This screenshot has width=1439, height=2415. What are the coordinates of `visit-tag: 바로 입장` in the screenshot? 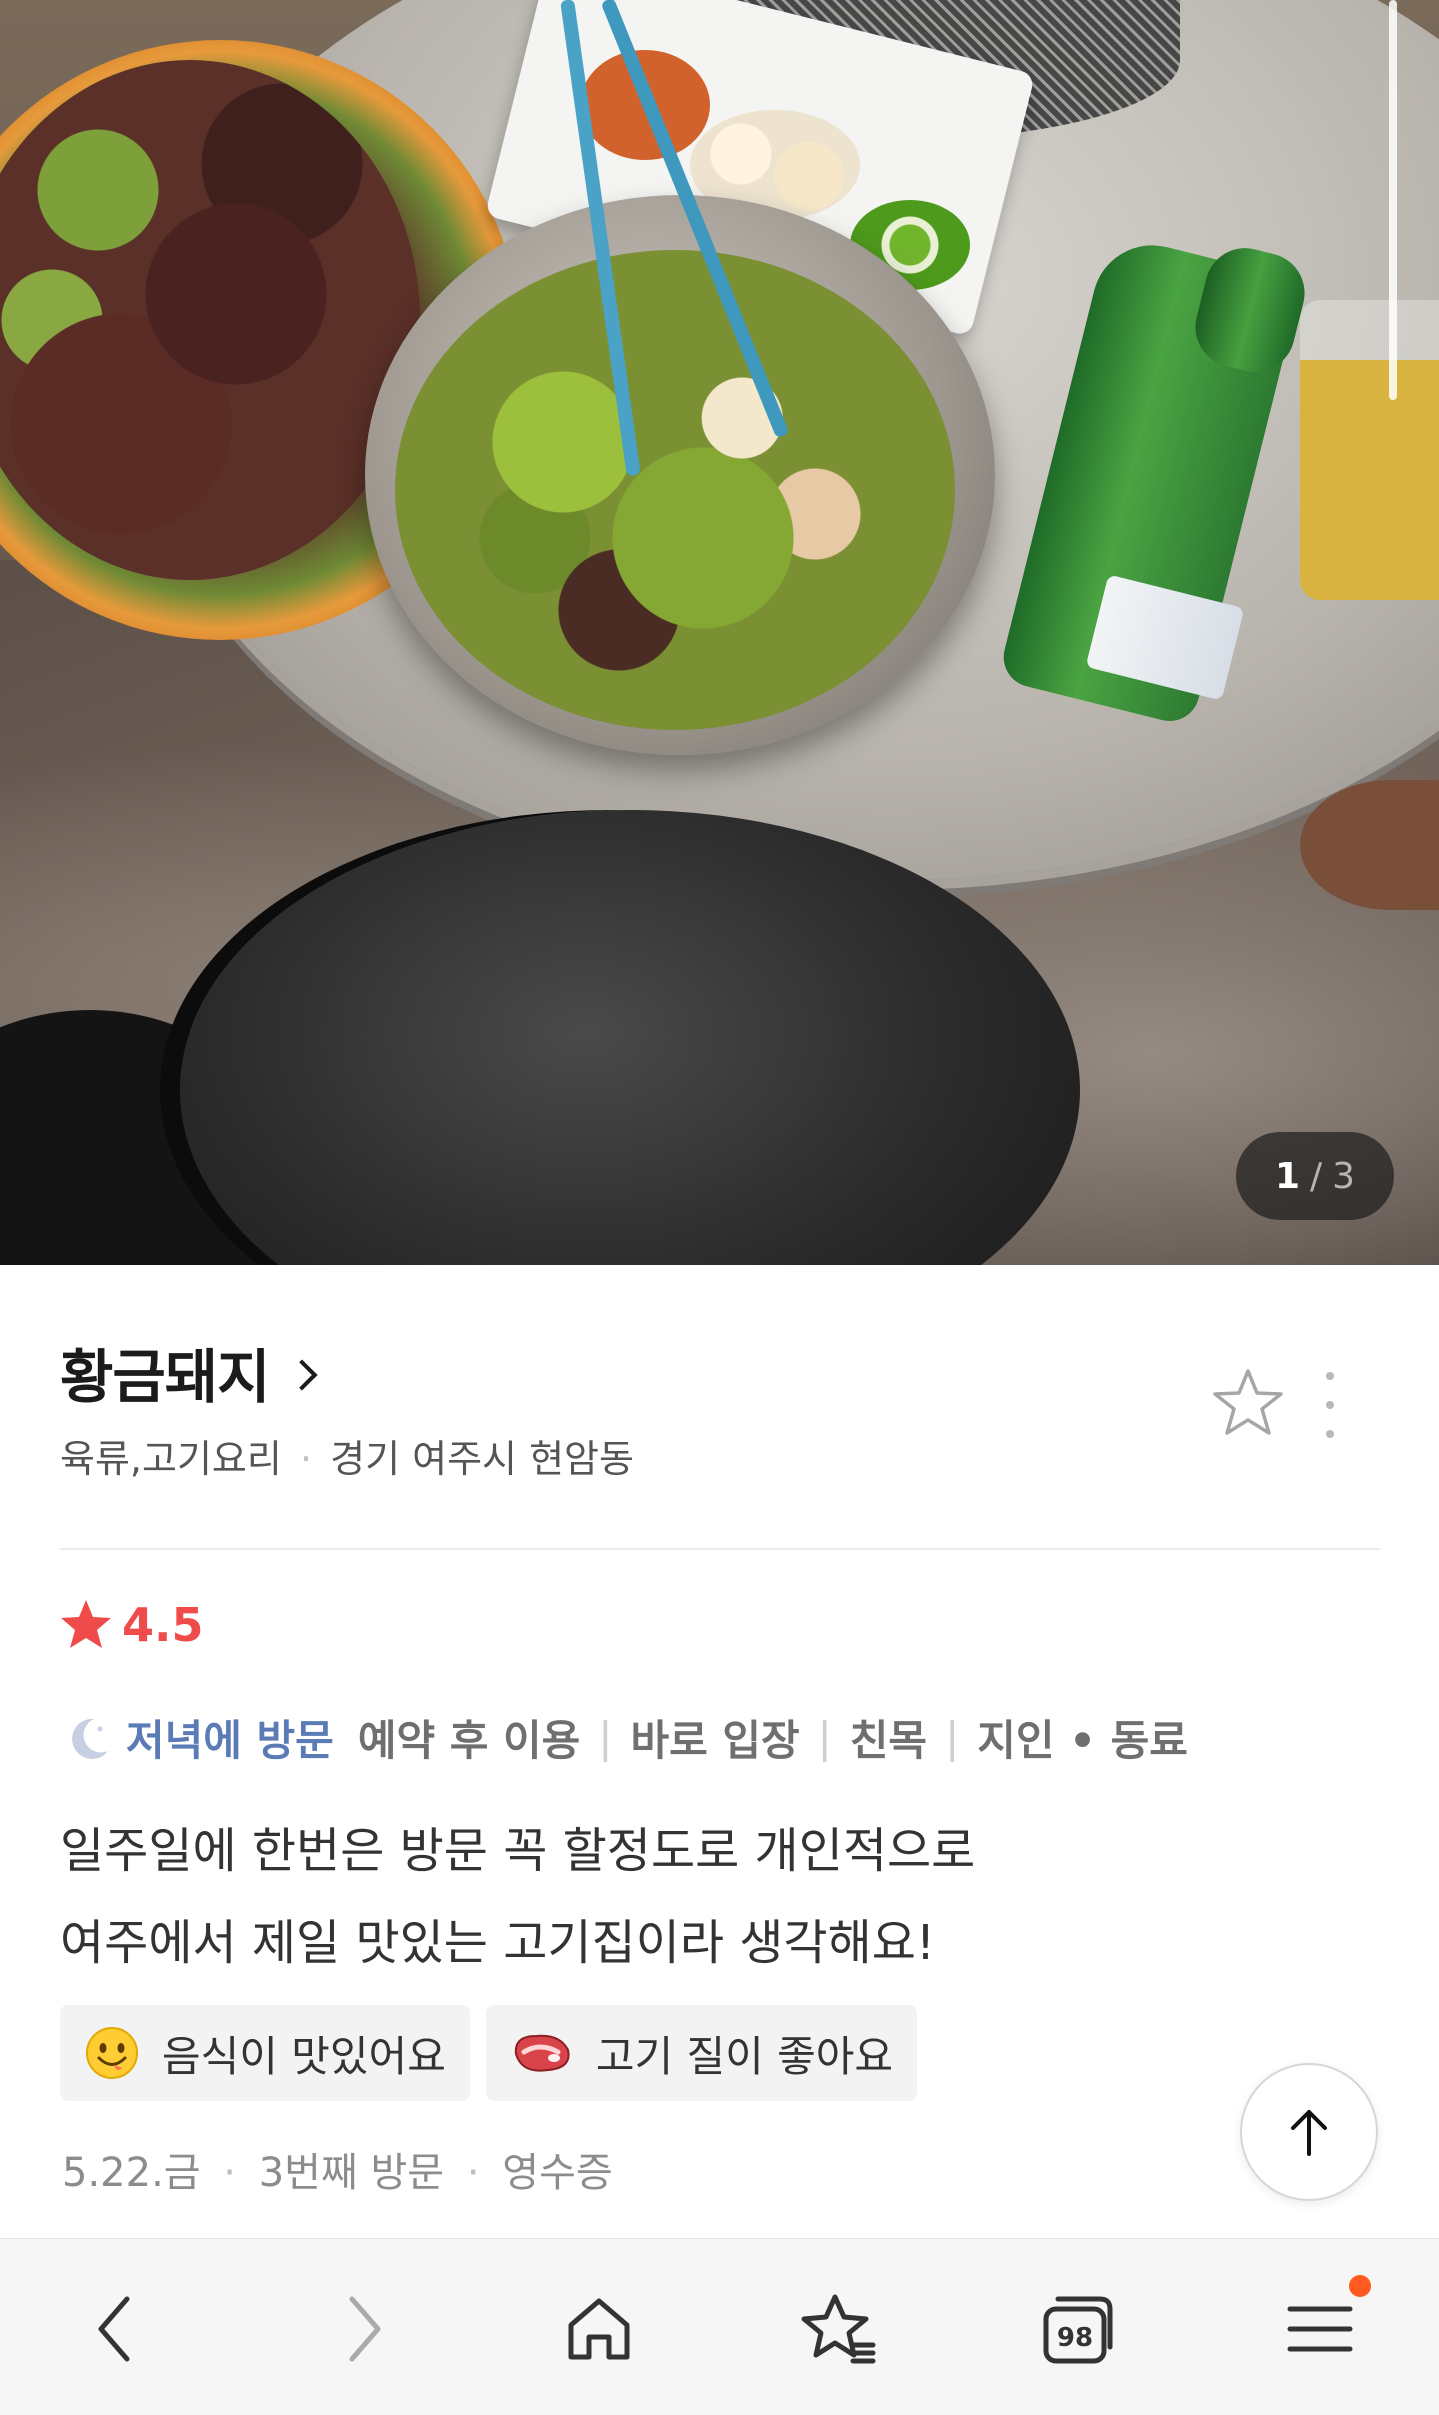 It's located at (715, 1740).